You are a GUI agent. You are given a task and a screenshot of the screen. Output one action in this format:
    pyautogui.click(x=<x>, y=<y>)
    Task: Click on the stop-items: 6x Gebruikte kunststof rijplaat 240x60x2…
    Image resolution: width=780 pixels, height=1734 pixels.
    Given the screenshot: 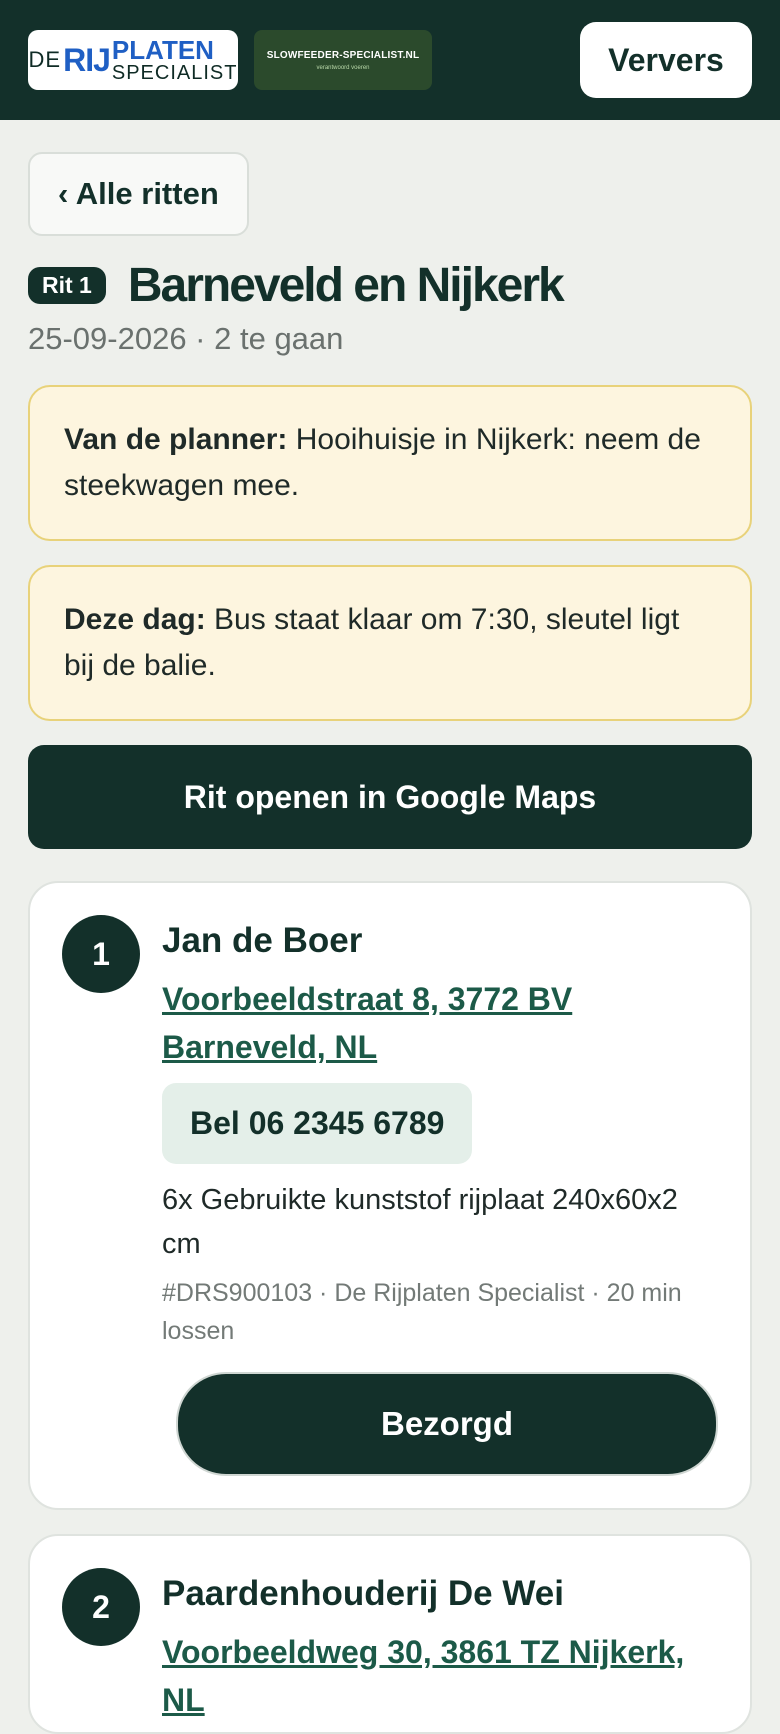 What is the action you would take?
    pyautogui.click(x=420, y=1222)
    